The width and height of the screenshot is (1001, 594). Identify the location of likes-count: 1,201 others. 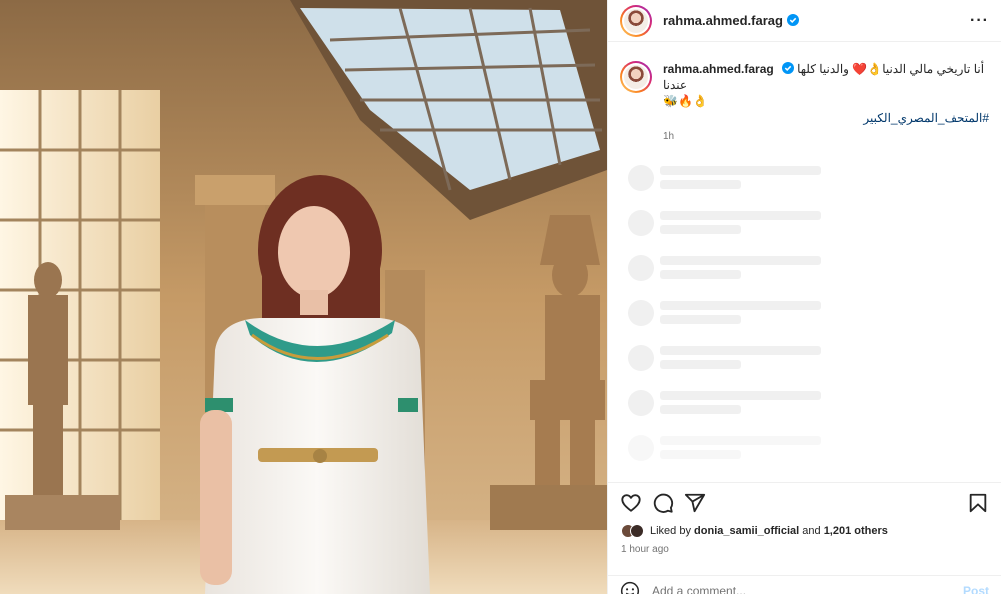
(856, 531).